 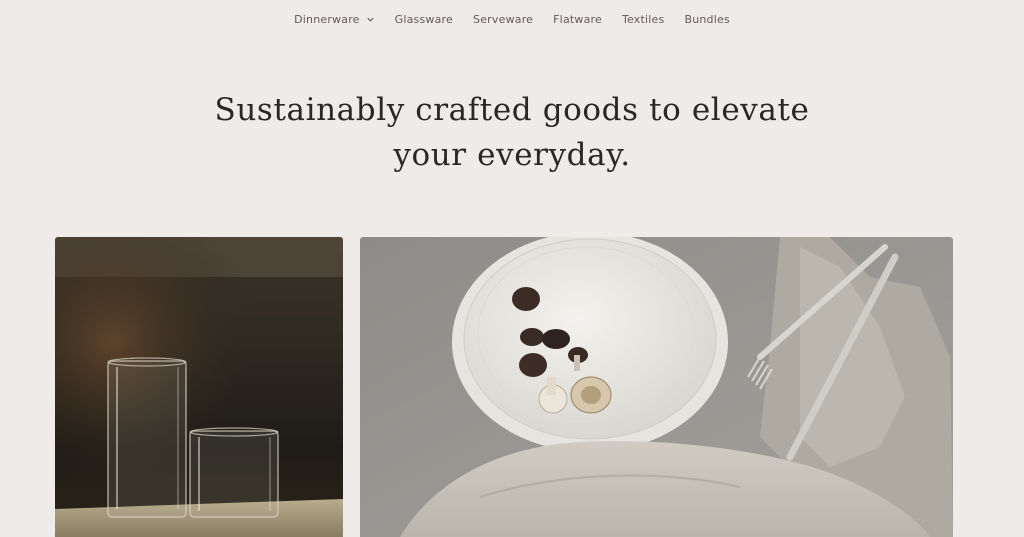 I want to click on nav-item-dinnerware: Dinnerware, so click(x=334, y=19).